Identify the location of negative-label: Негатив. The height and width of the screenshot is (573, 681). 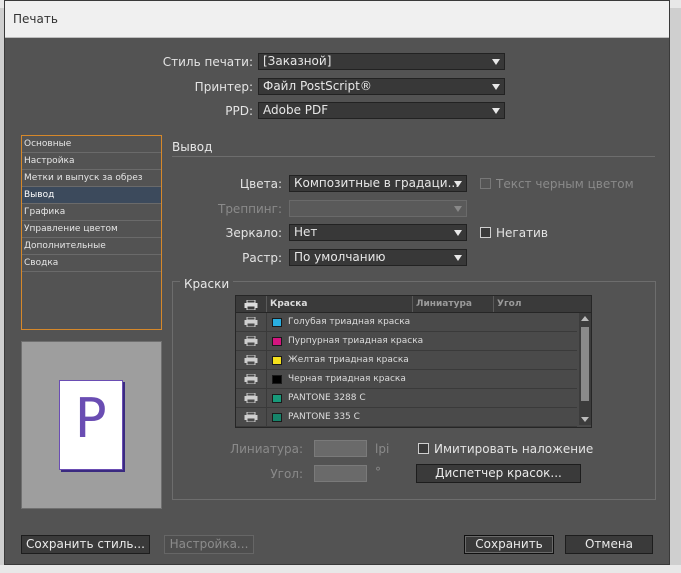
(522, 233).